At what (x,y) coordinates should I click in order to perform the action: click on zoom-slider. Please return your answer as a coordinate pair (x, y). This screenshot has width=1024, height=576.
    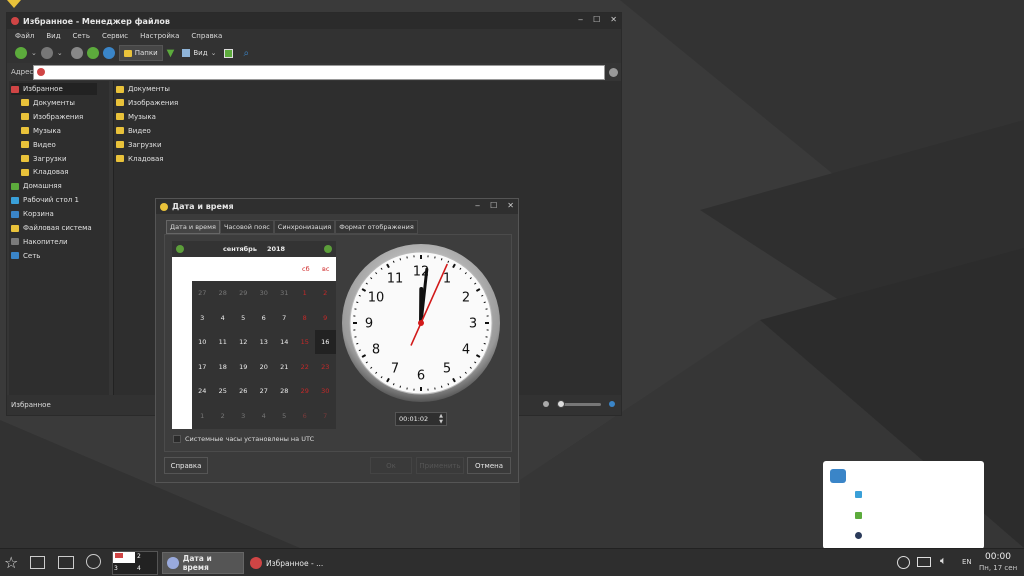
    Looking at the image, I should click on (579, 404).